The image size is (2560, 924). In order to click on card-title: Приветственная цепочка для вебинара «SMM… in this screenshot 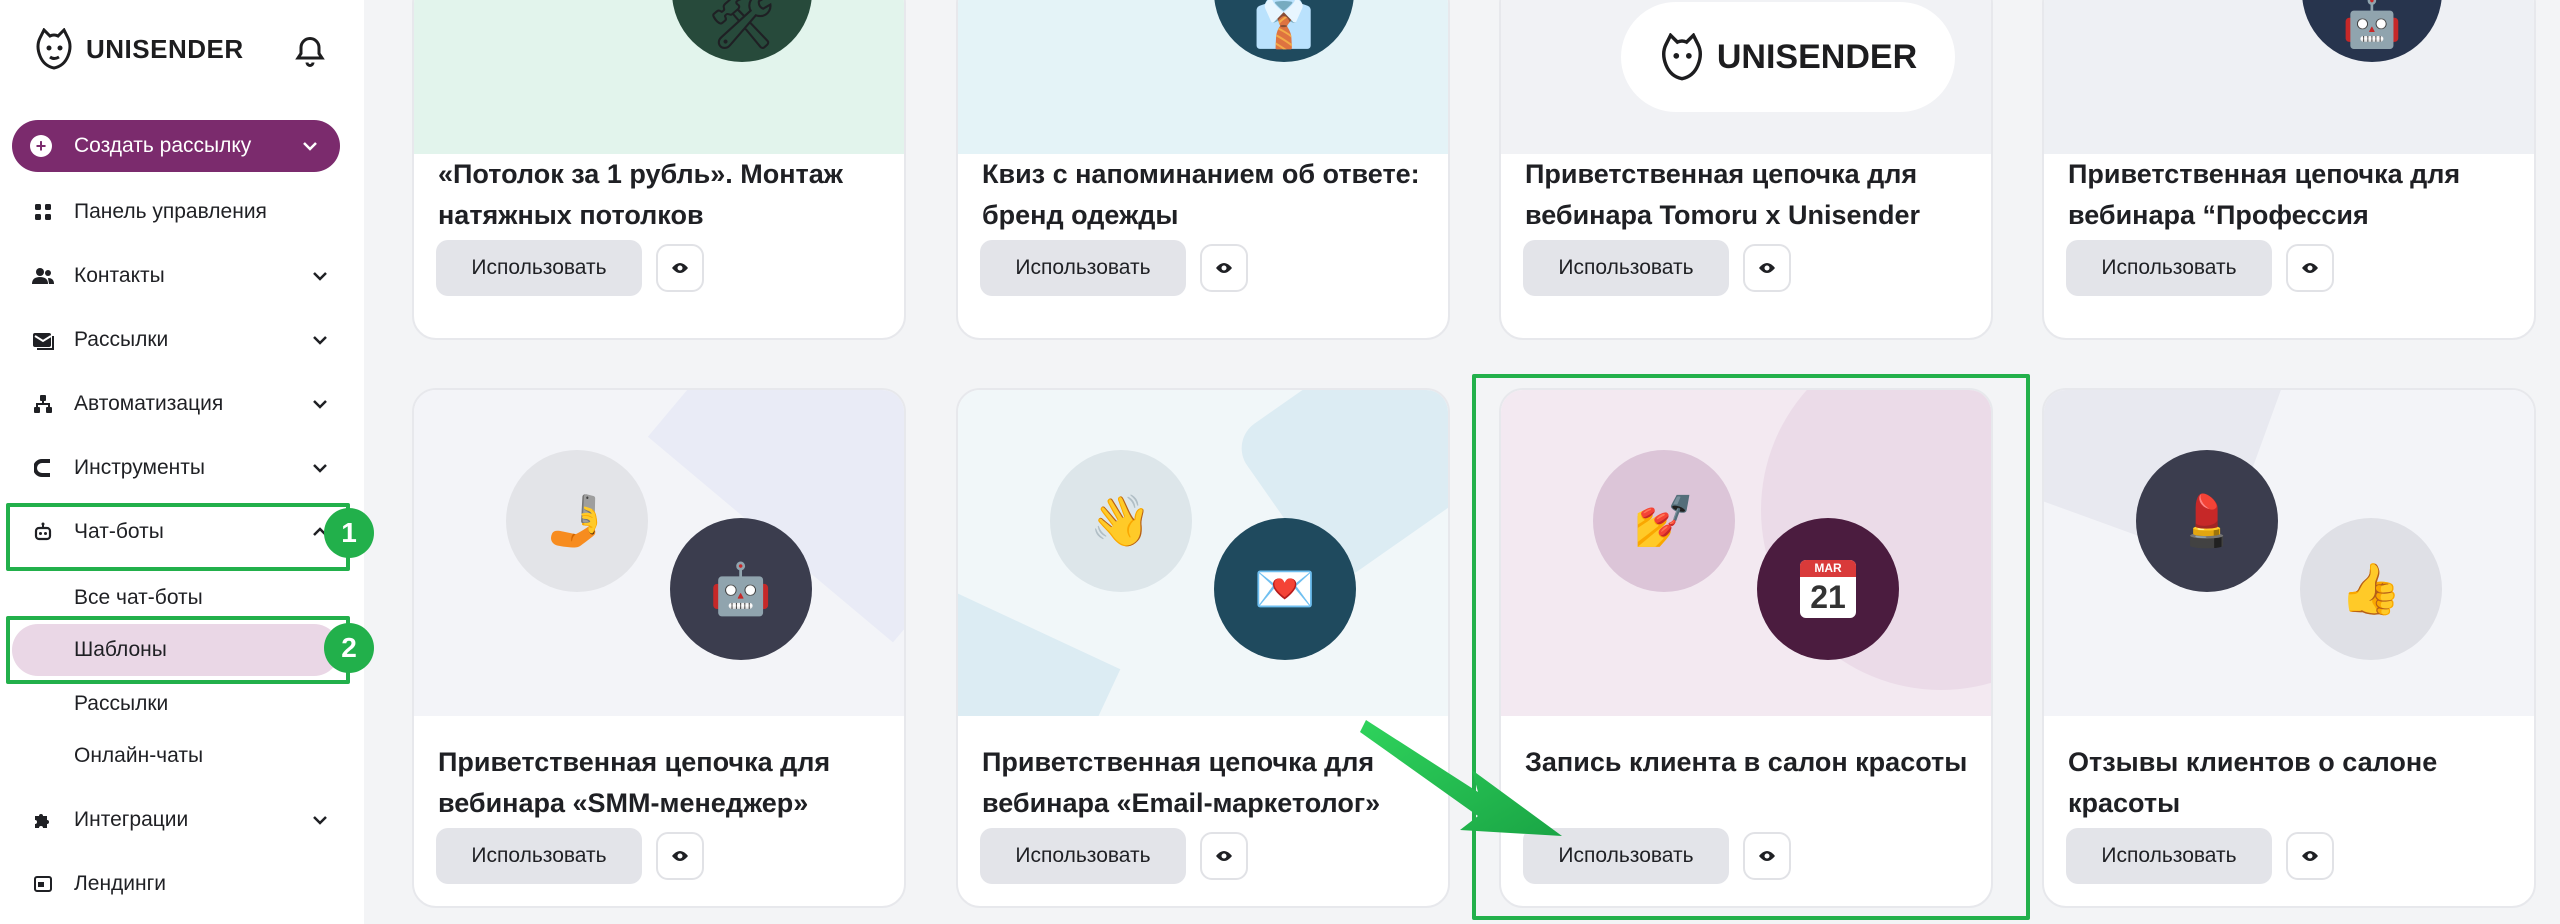, I will do `click(634, 782)`.